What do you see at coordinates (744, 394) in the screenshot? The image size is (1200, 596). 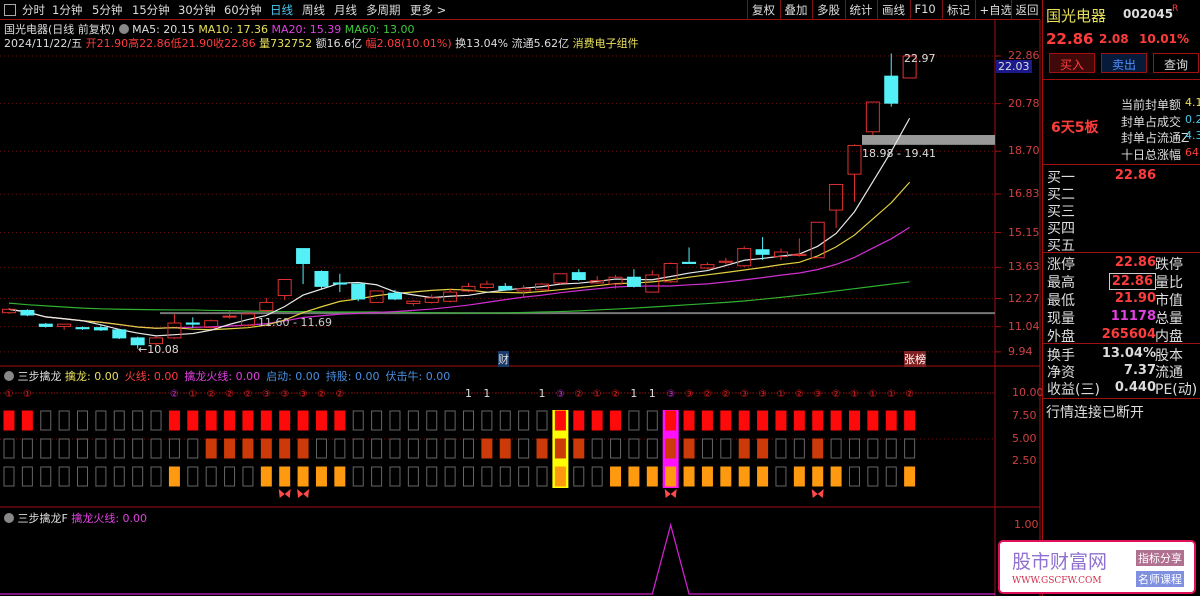 I see `signal-marker: ③` at bounding box center [744, 394].